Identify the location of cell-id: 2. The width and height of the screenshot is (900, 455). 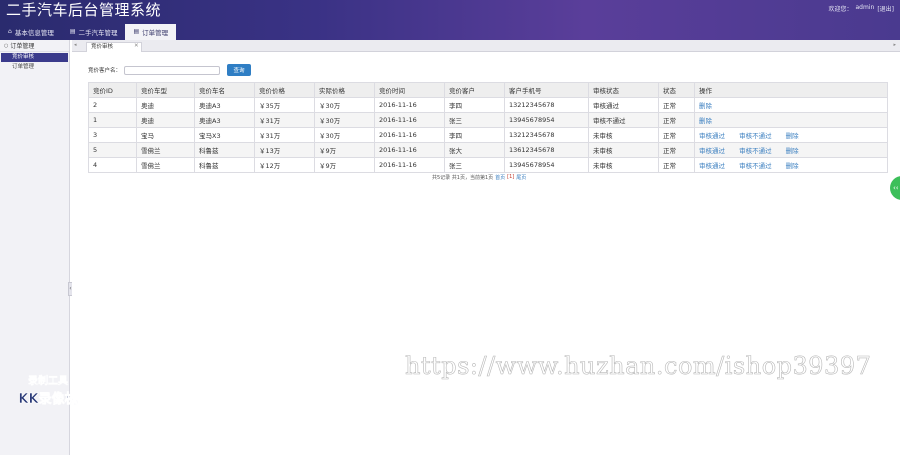
(112, 105).